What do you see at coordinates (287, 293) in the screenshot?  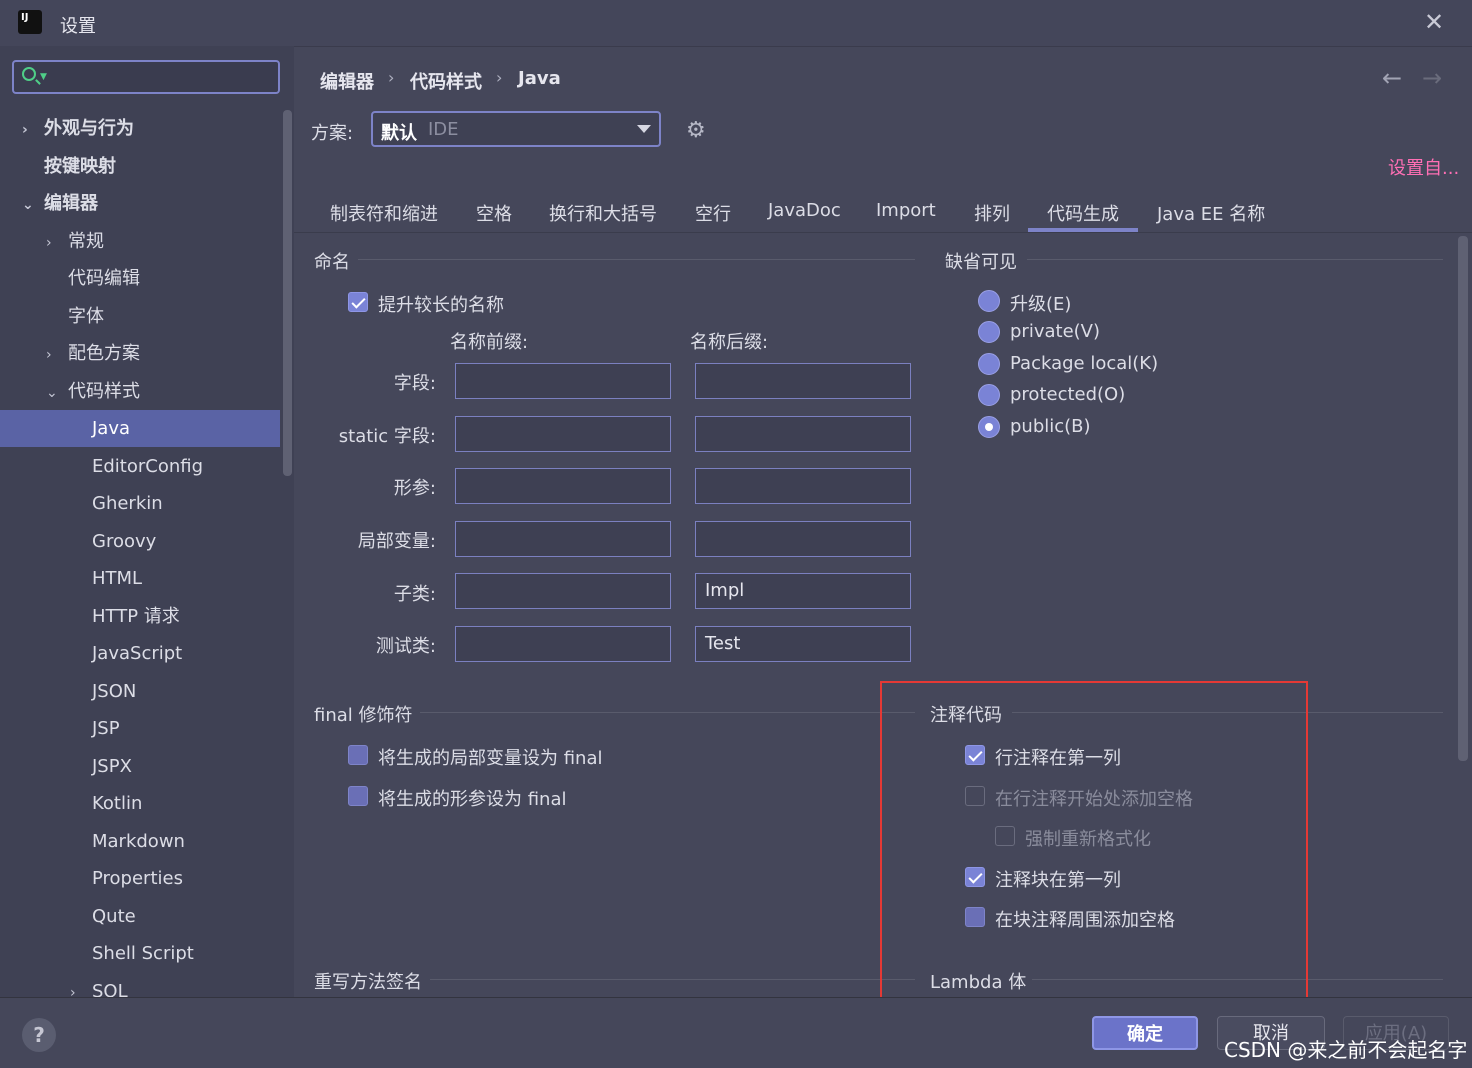 I see `sidebar-scrollbar` at bounding box center [287, 293].